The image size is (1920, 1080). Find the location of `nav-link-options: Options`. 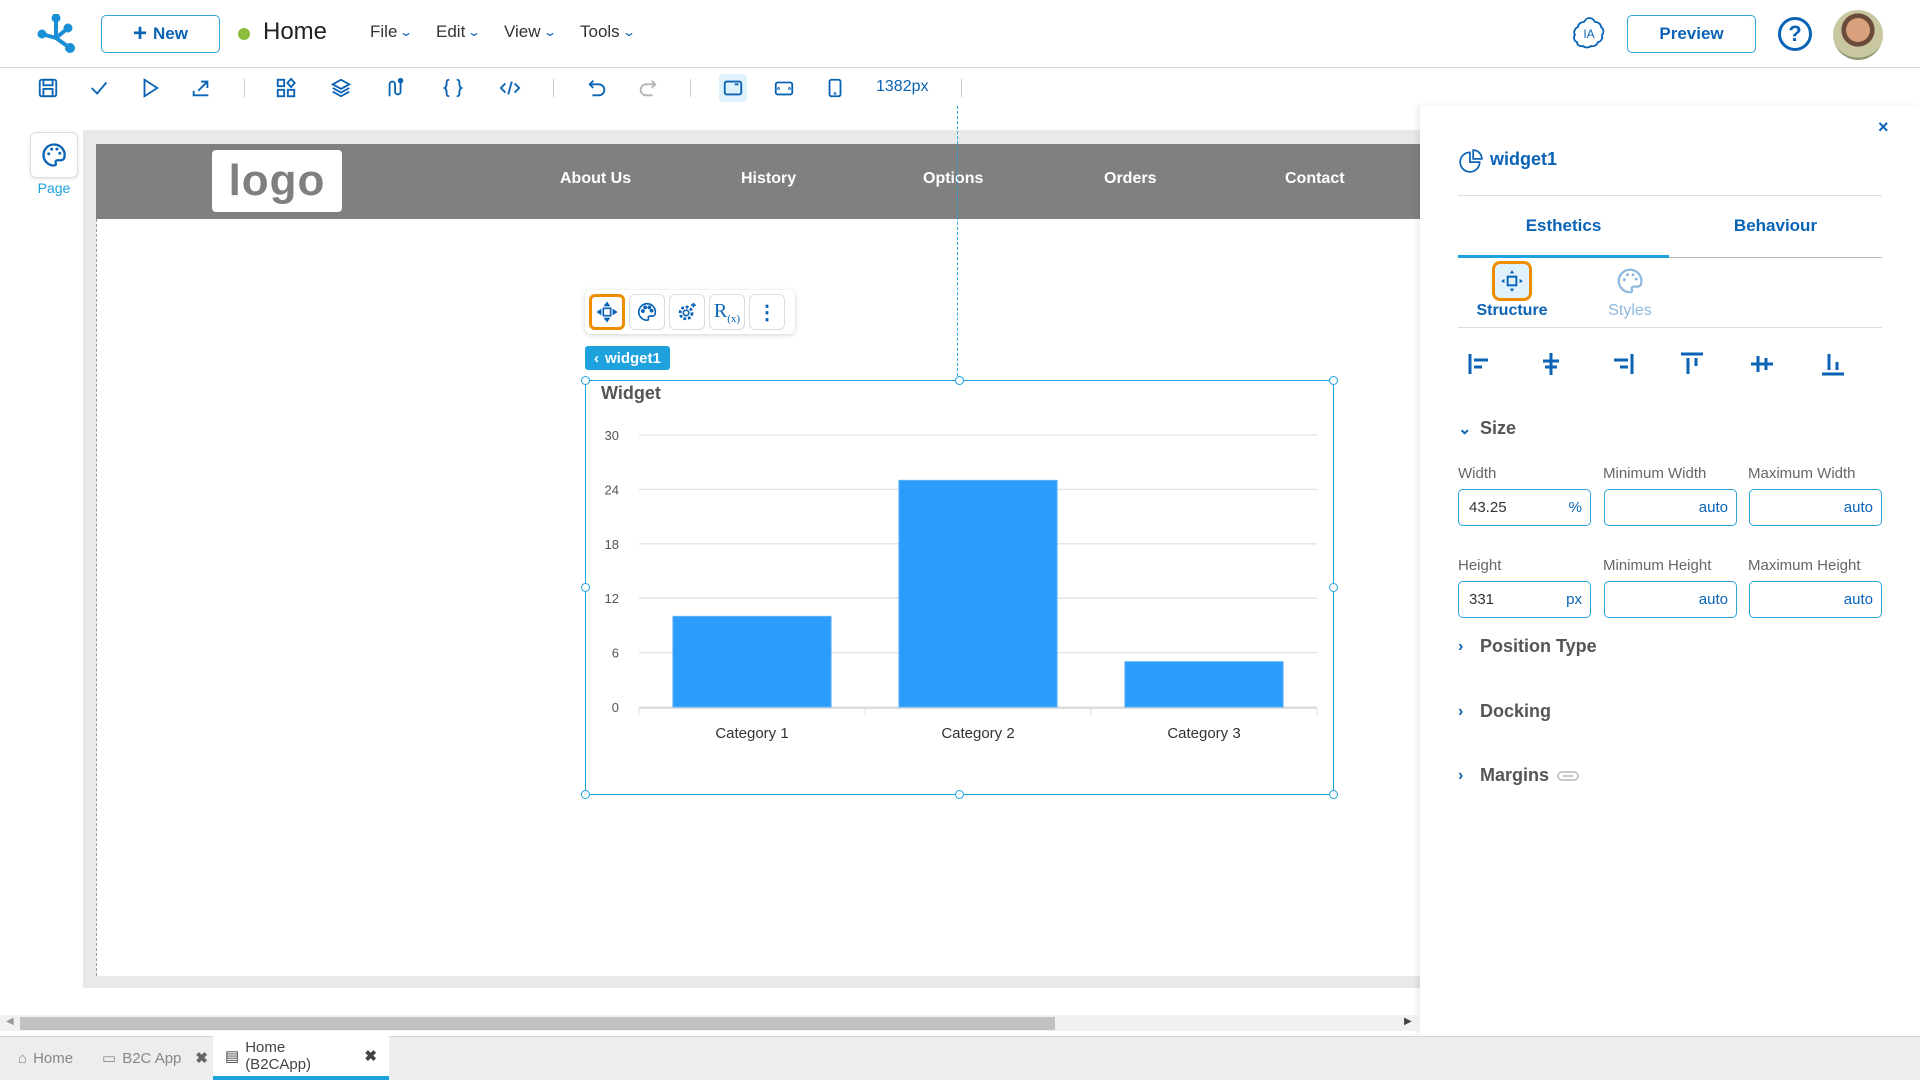

nav-link-options: Options is located at coordinates (953, 179).